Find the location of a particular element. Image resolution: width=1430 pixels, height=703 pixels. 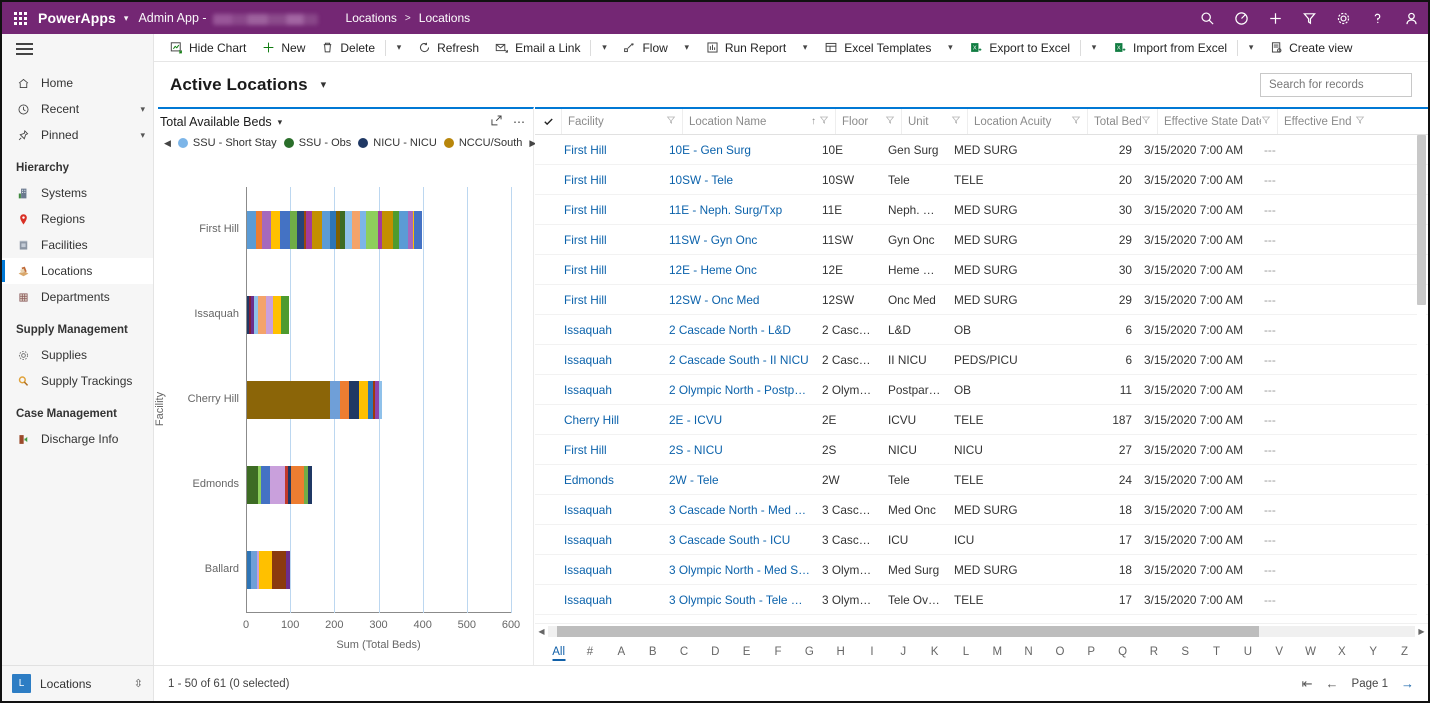

chart-selector-chevron-down-icon: ▾ is located at coordinates (280, 122).